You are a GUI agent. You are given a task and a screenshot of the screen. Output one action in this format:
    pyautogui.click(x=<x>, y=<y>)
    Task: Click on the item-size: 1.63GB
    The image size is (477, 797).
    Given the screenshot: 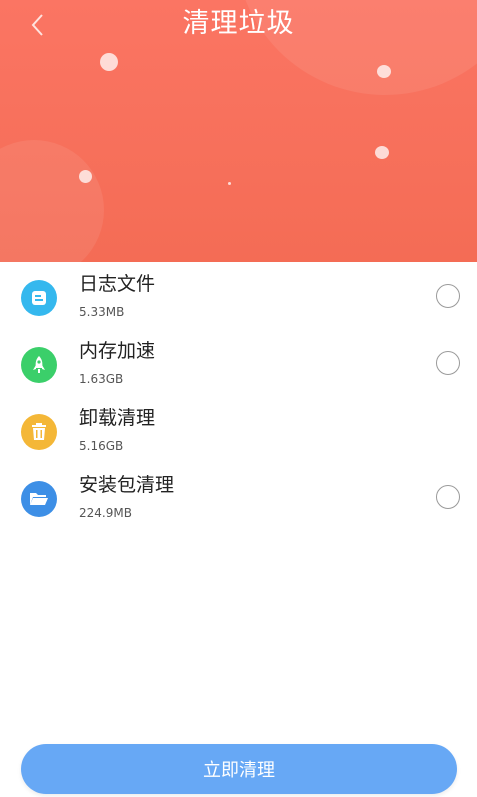 What is the action you would take?
    pyautogui.click(x=101, y=379)
    